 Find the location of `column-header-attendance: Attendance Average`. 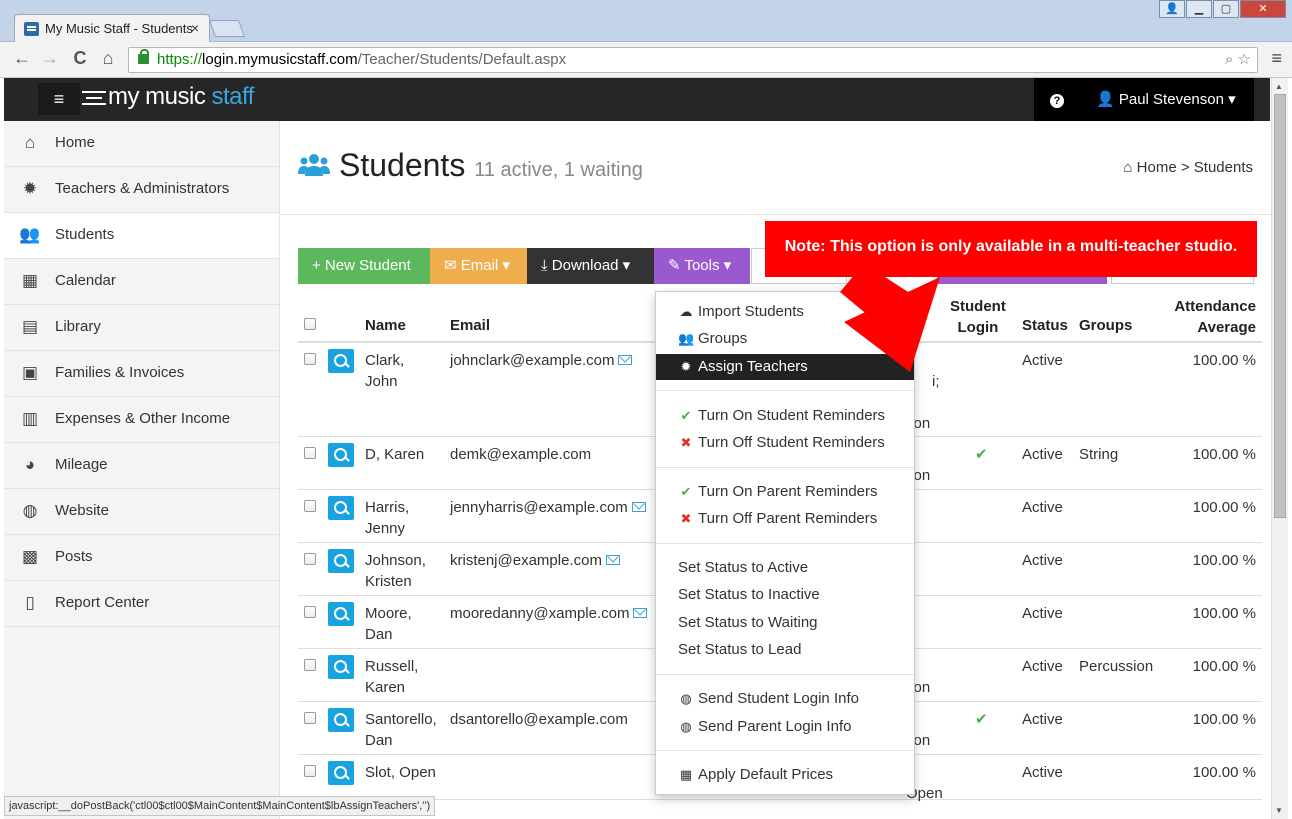

column-header-attendance: Attendance Average is located at coordinates (1215, 317).